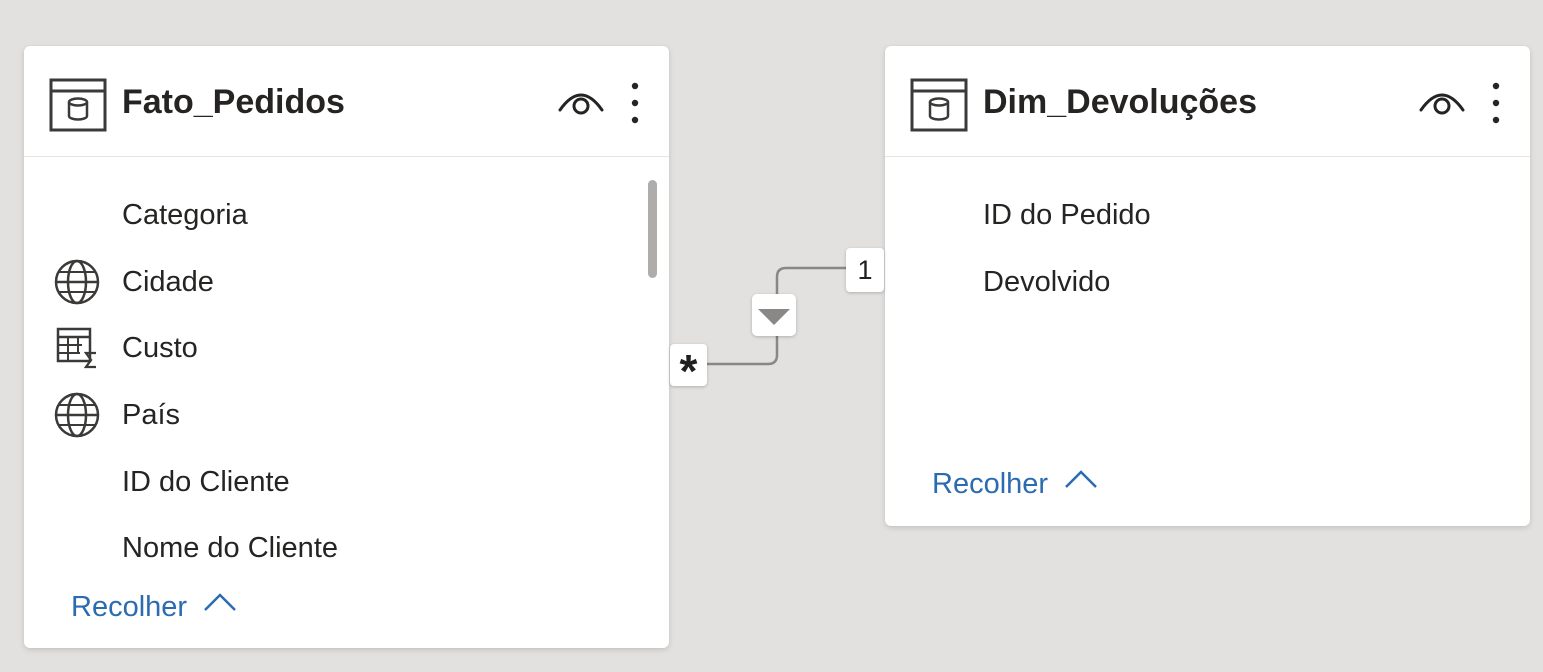 The image size is (1543, 672). What do you see at coordinates (230, 548) in the screenshot?
I see `field-item: Nome do Cliente` at bounding box center [230, 548].